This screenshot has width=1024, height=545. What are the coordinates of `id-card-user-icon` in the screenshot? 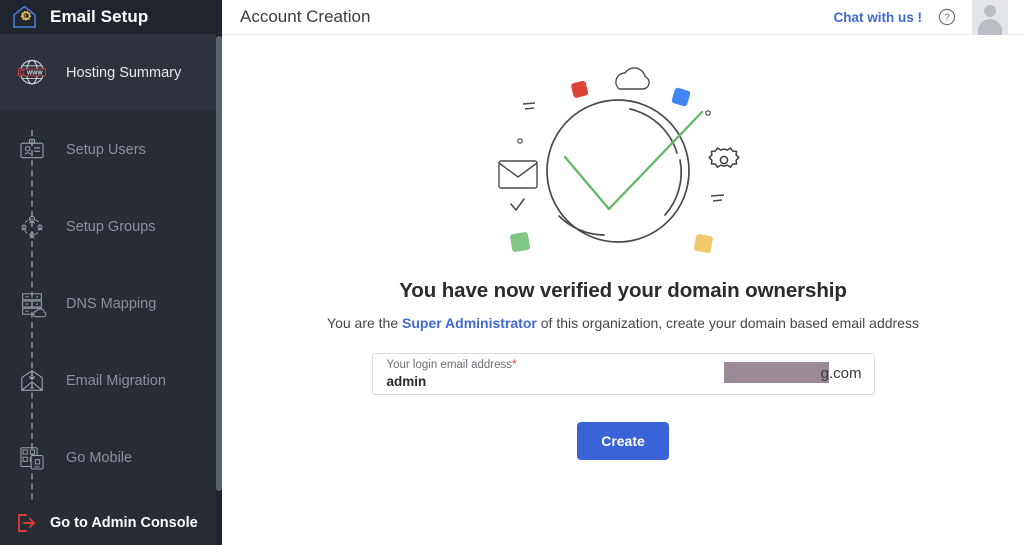 It's located at (32, 150).